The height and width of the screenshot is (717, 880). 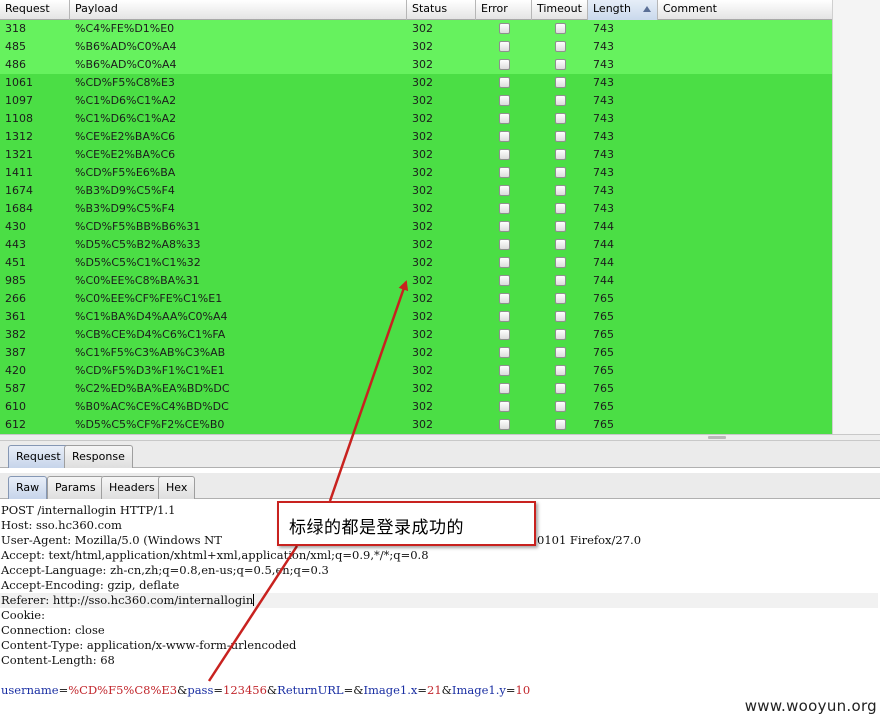 I want to click on divider-grip-icon, so click(x=717, y=437).